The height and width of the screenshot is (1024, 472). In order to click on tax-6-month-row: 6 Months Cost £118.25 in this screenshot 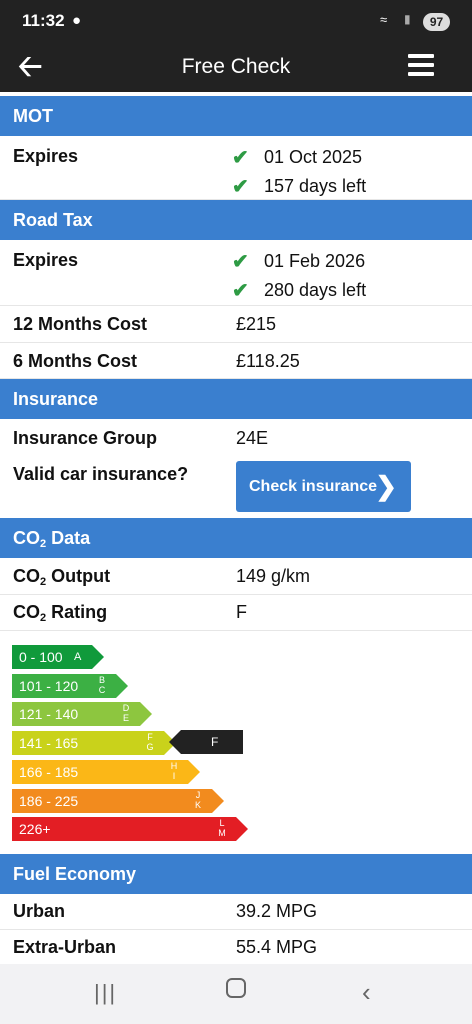, I will do `click(236, 361)`.